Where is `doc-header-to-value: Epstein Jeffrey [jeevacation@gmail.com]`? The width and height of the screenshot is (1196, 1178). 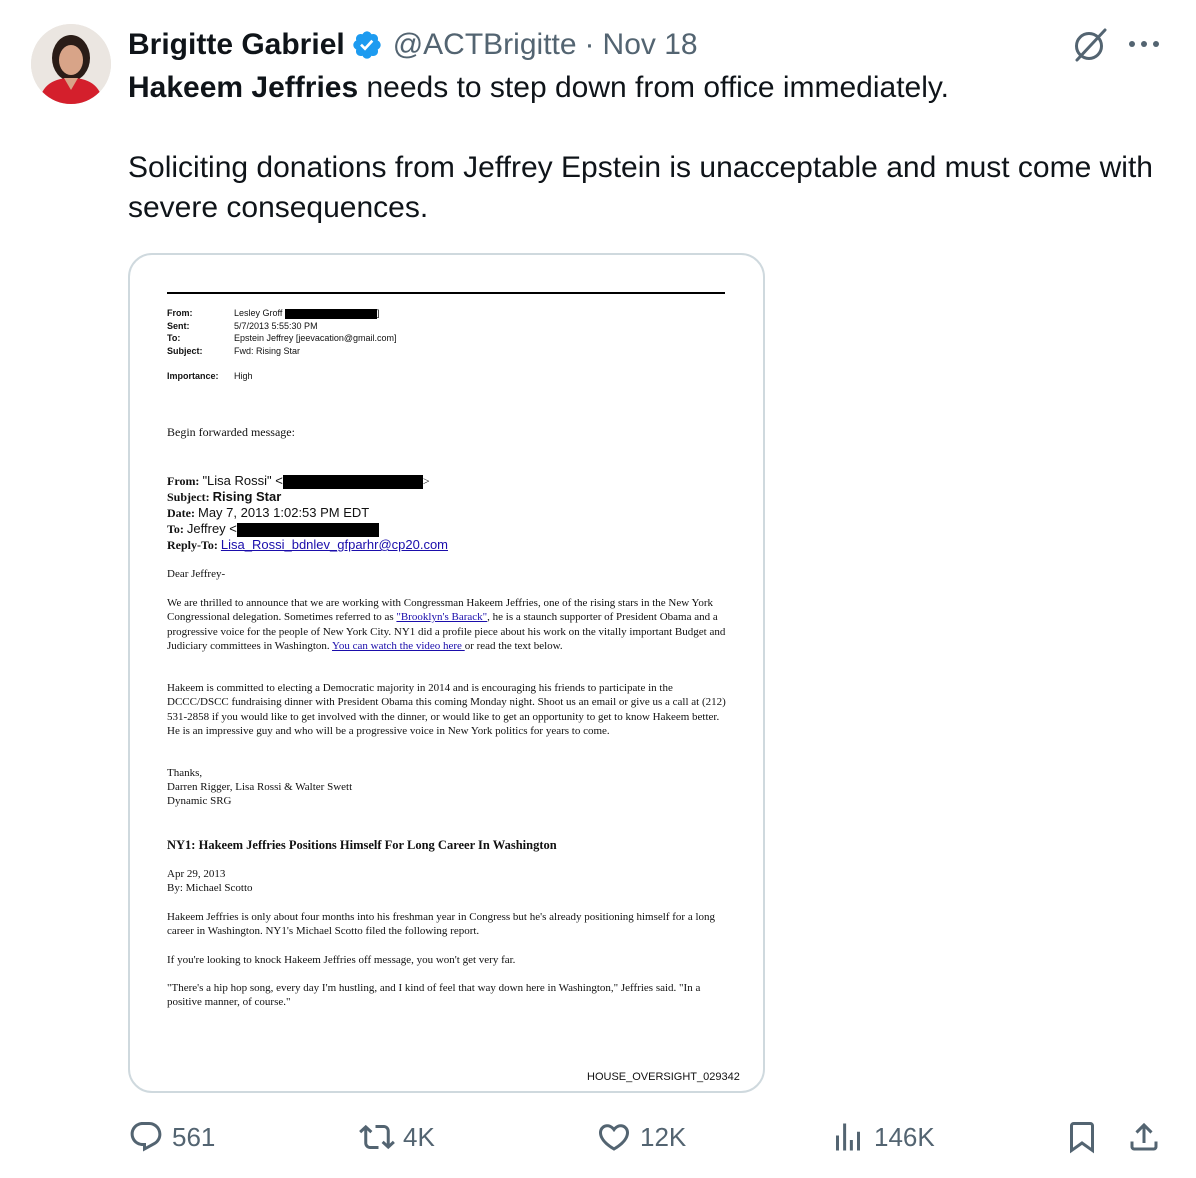 doc-header-to-value: Epstein Jeffrey [jeevacation@gmail.com] is located at coordinates (315, 338).